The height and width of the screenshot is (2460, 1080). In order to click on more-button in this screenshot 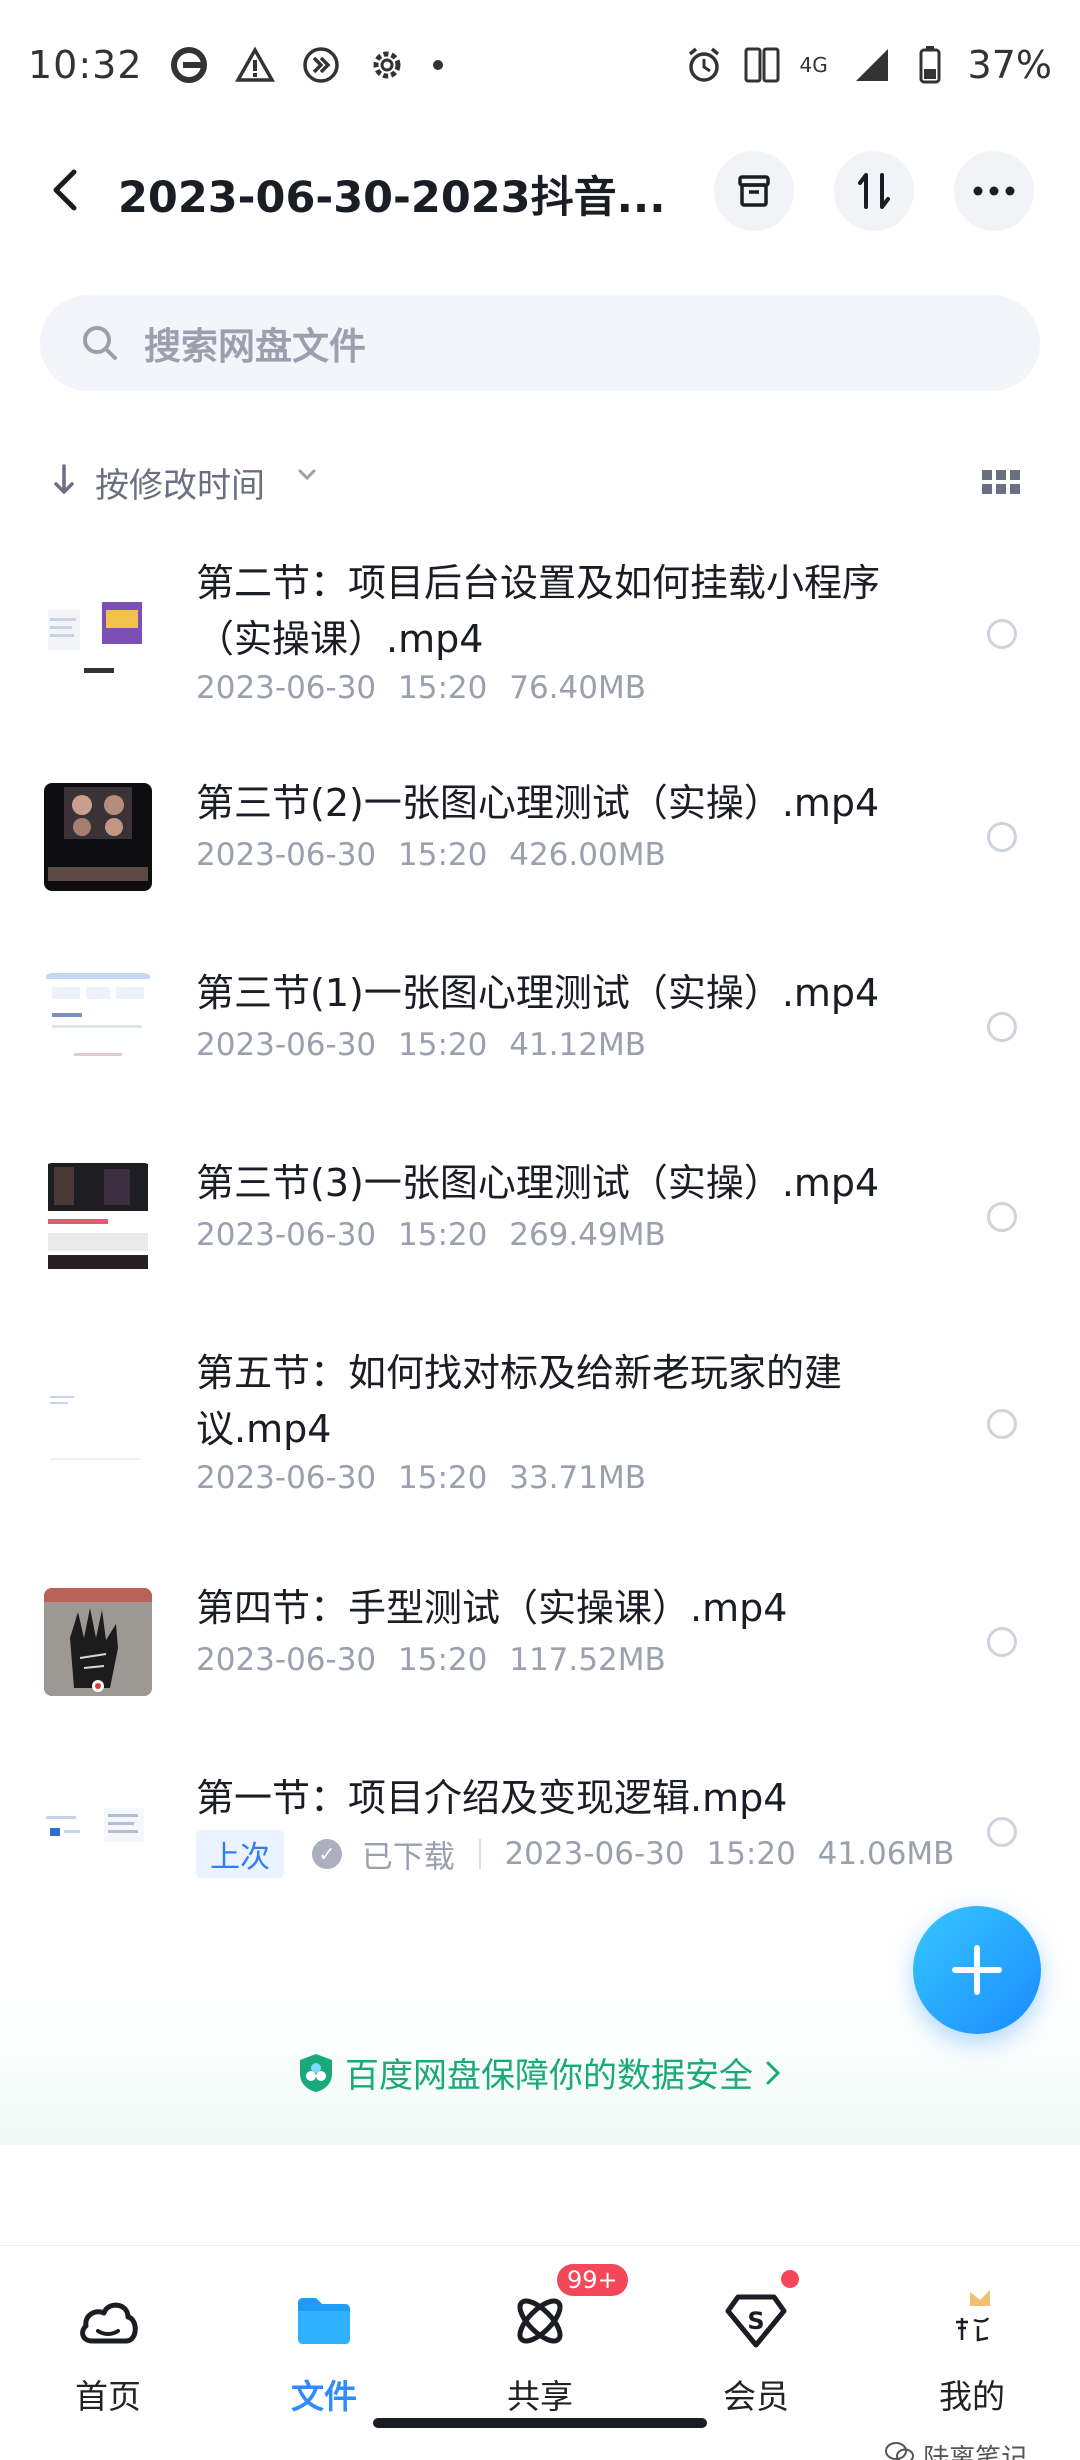, I will do `click(994, 191)`.